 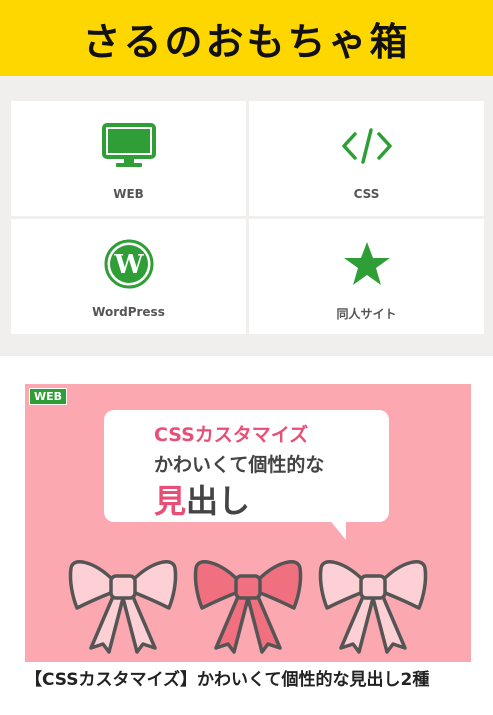 I want to click on category-css: CSS, so click(x=366, y=158).